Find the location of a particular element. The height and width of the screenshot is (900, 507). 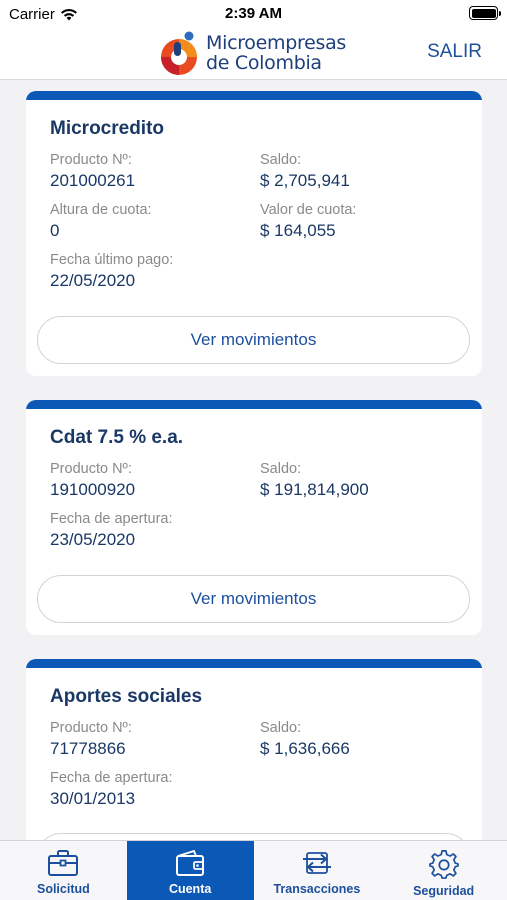

opening-date-value: 30/01/2013 is located at coordinates (93, 798).